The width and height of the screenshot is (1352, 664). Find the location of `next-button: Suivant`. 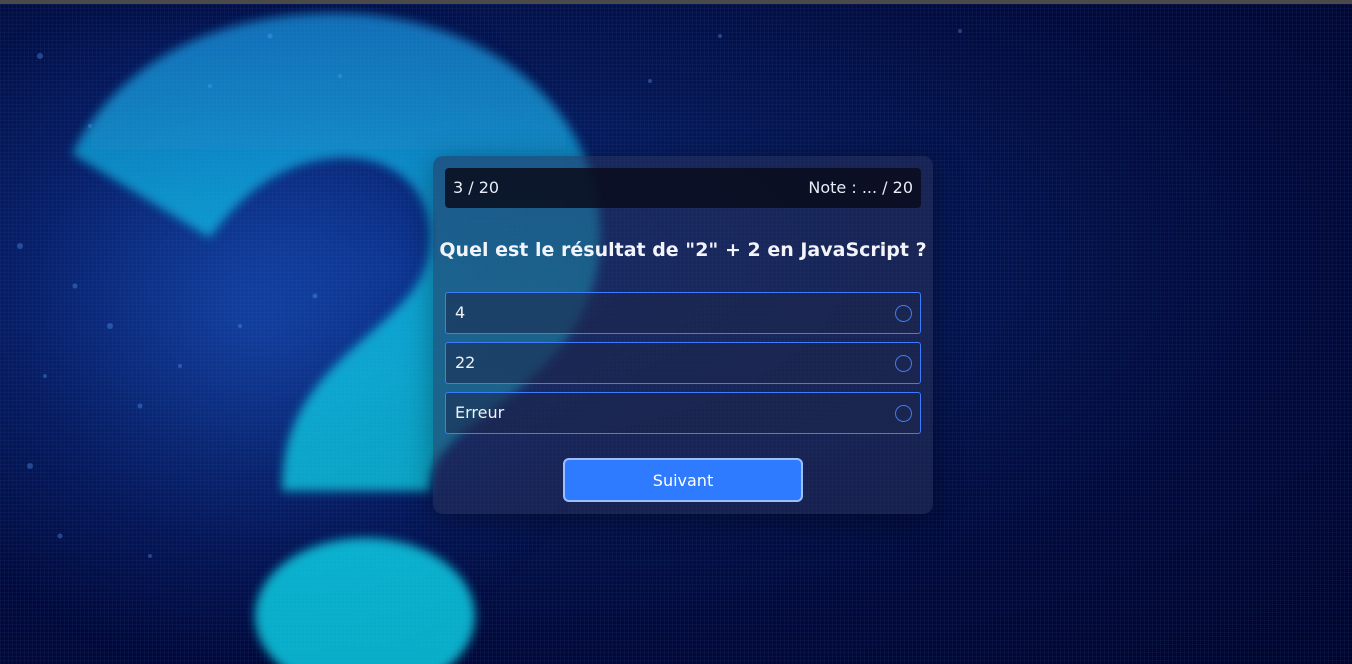

next-button: Suivant is located at coordinates (683, 480).